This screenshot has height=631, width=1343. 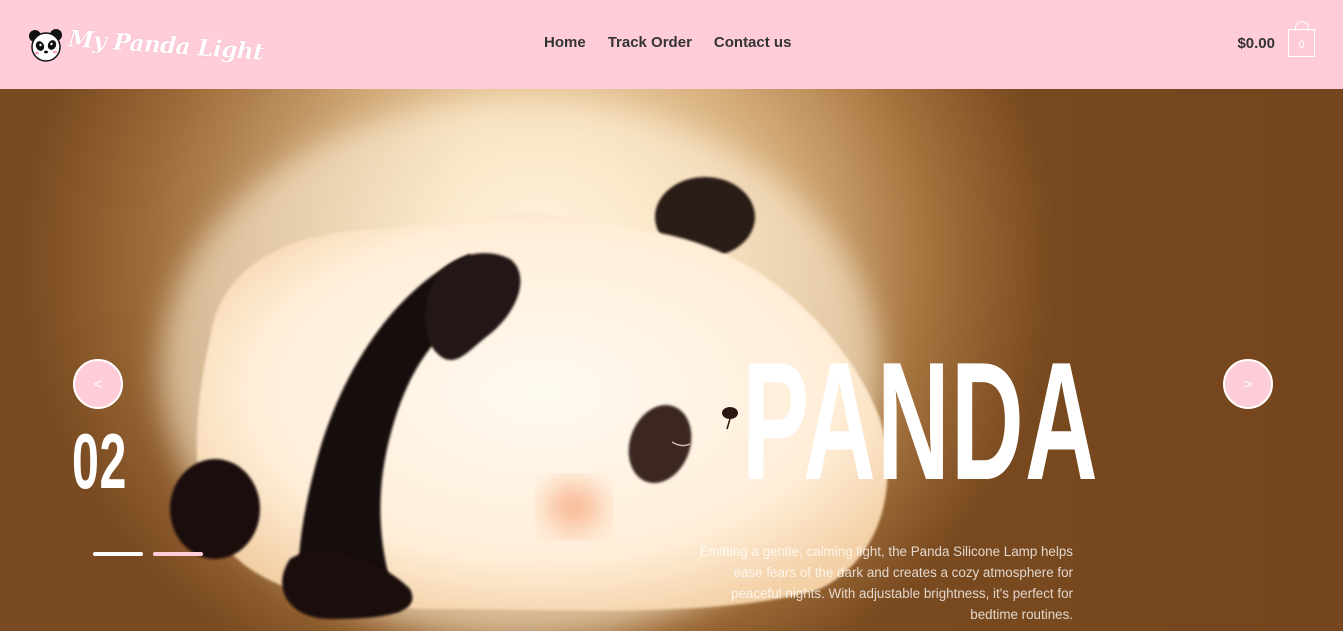 I want to click on slider-pagination, so click(x=148, y=554).